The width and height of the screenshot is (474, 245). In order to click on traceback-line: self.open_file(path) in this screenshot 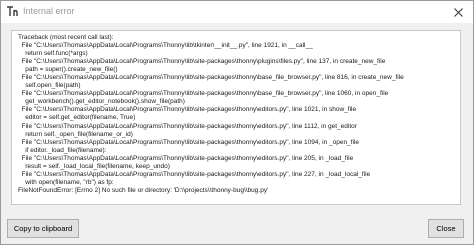, I will do `click(49, 86)`.